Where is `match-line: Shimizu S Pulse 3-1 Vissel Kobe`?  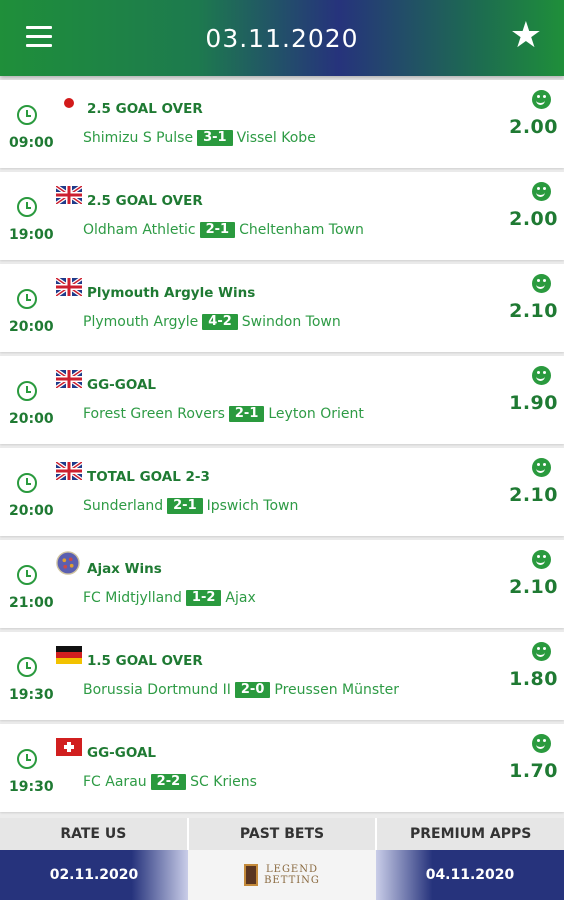 match-line: Shimizu S Pulse 3-1 Vissel Kobe is located at coordinates (199, 138).